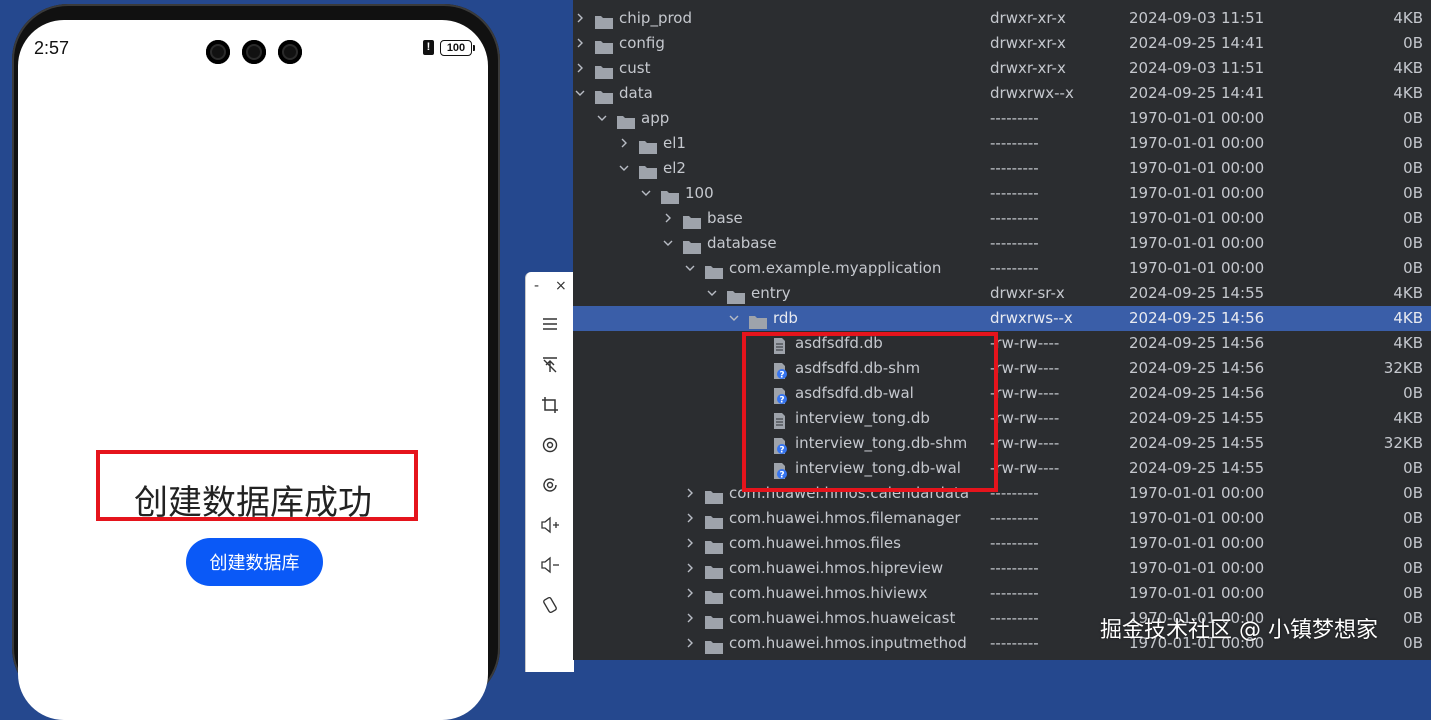  What do you see at coordinates (1027, 293) in the screenshot?
I see `file-permissions: drwxr-sr-x` at bounding box center [1027, 293].